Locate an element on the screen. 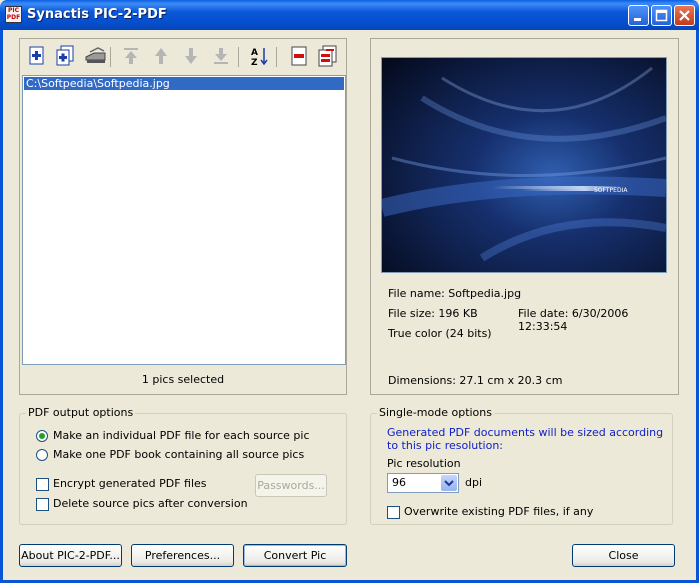 Image resolution: width=699 pixels, height=583 pixels. list-item: C:\Softpedia\Softpedia.jpg is located at coordinates (184, 83).